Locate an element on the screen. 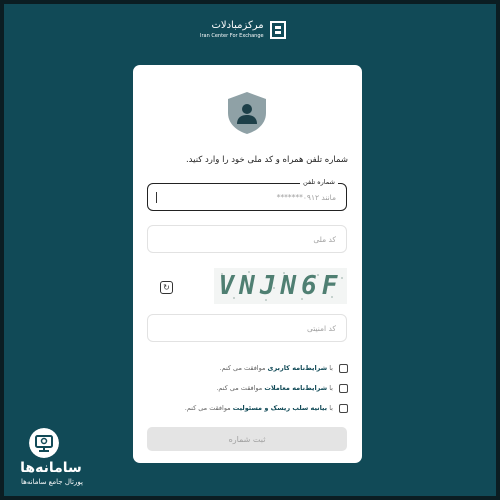  trade-terms-checkbox is located at coordinates (343, 388).